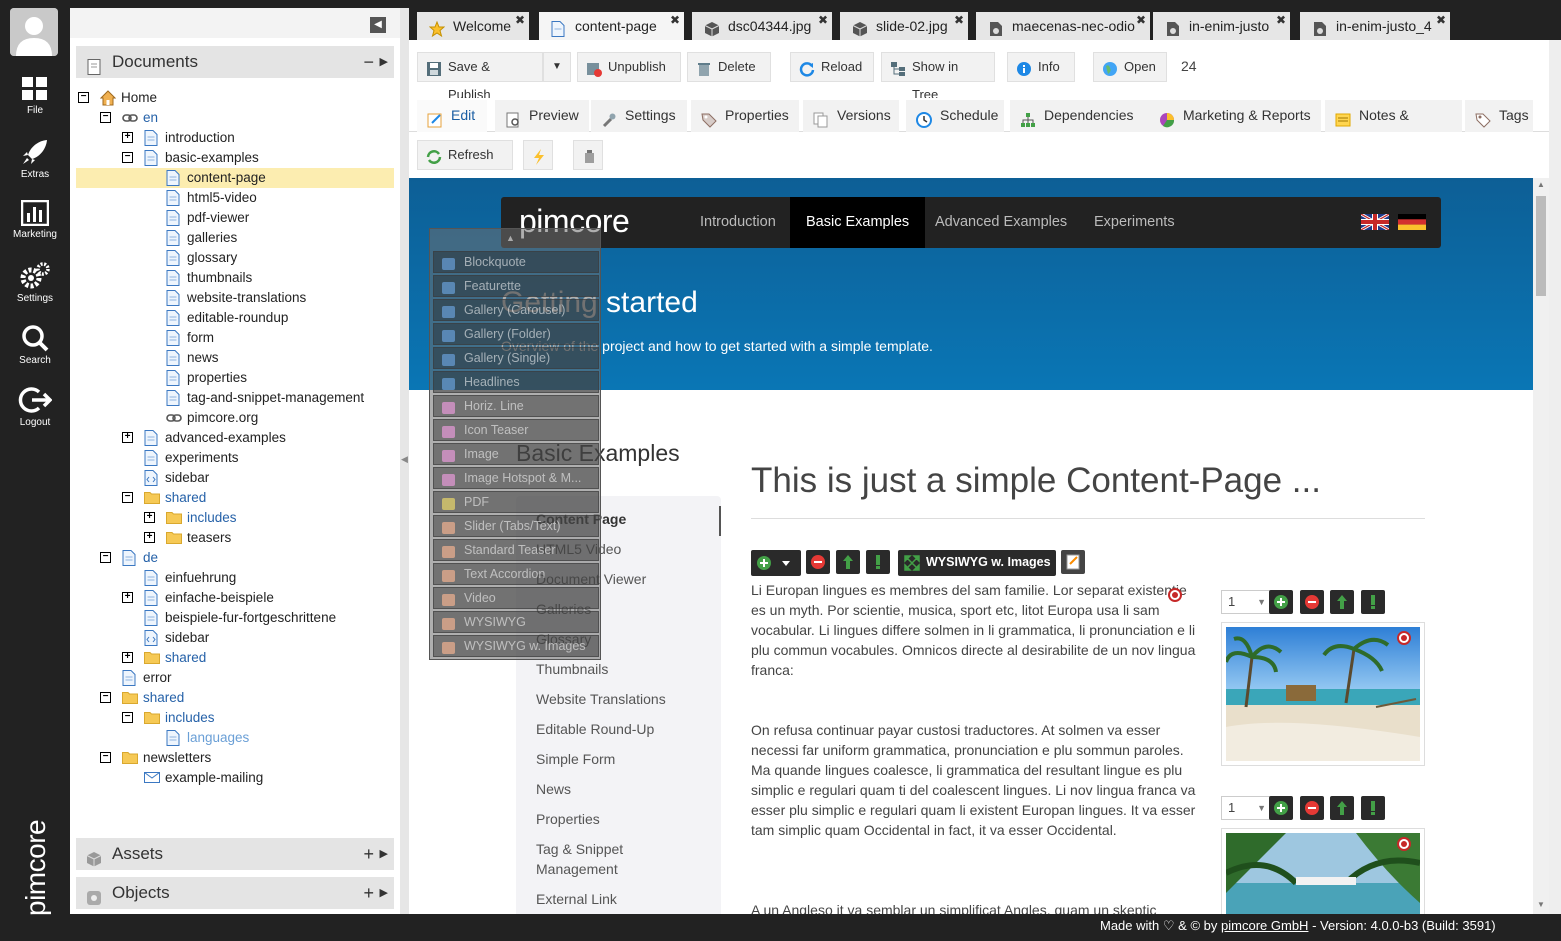  Describe the element at coordinates (738, 222) in the screenshot. I see `site-nav-introduction: Introduction` at that location.